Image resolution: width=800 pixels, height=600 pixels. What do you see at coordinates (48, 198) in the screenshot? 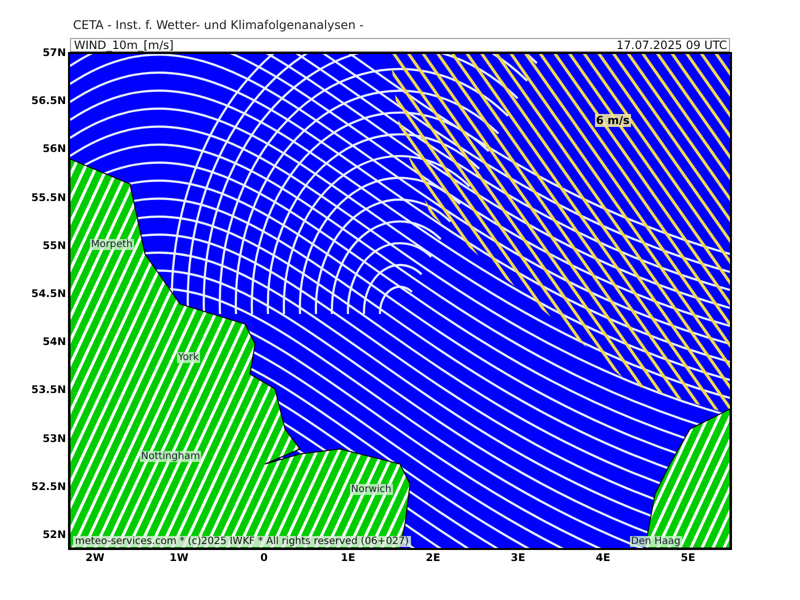
I see `latitude-label: 55.5N` at bounding box center [48, 198].